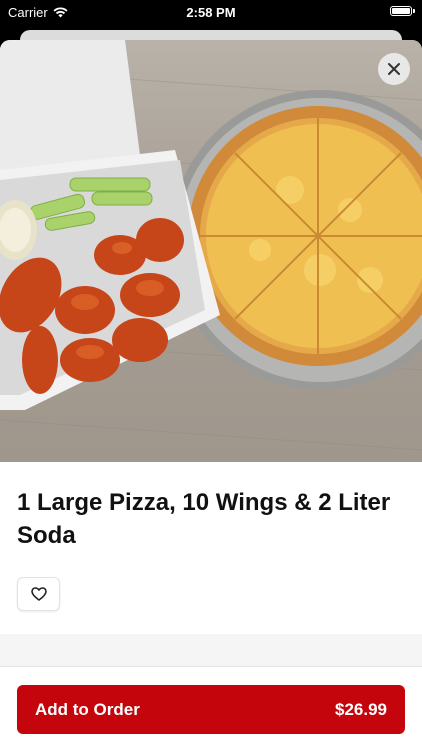  I want to click on status-bar: Carrier 2:58 PM, so click(211, 13).